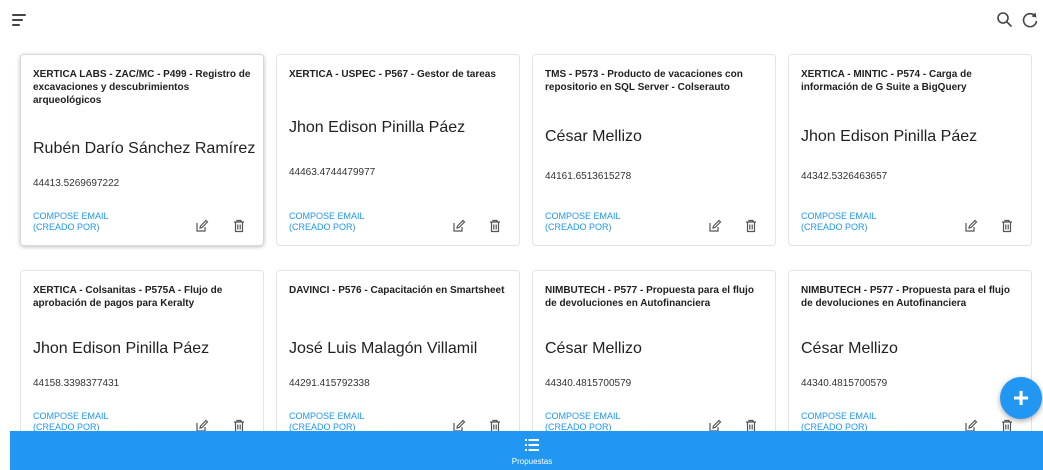 The image size is (1043, 470). What do you see at coordinates (588, 176) in the screenshot?
I see `card-number: 44161.6513615278` at bounding box center [588, 176].